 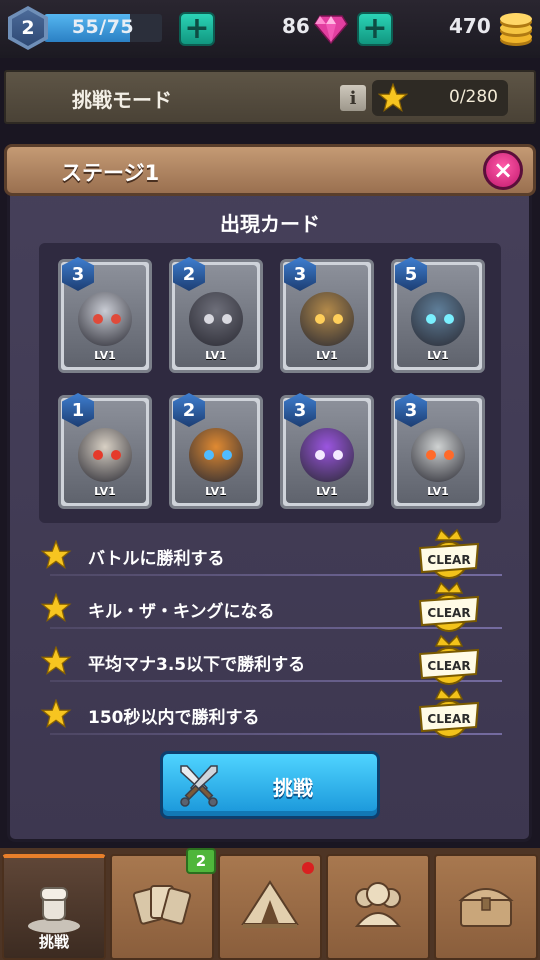 What do you see at coordinates (473, 97) in the screenshot?
I see `star-count: 0/280` at bounding box center [473, 97].